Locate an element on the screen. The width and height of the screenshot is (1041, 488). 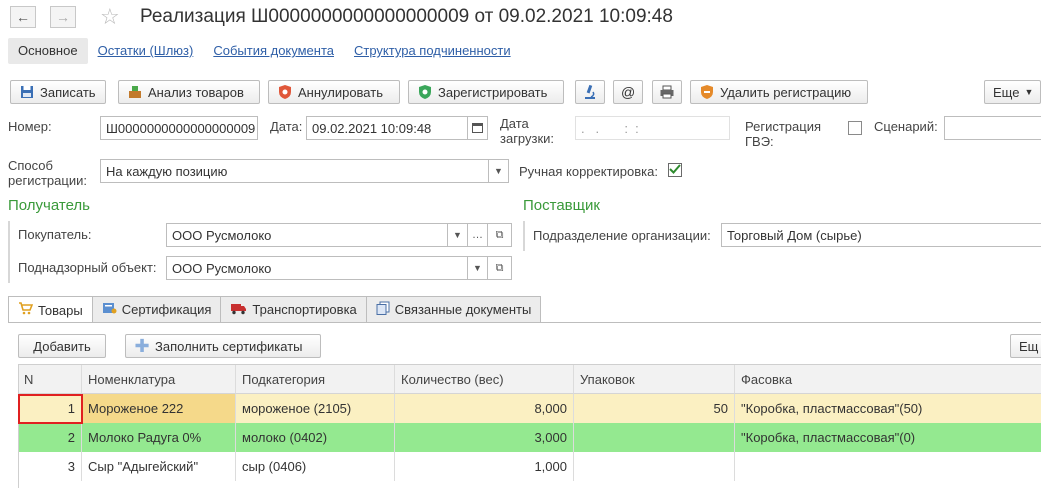
column-header-subcategory: Подкатегория is located at coordinates (315, 379).